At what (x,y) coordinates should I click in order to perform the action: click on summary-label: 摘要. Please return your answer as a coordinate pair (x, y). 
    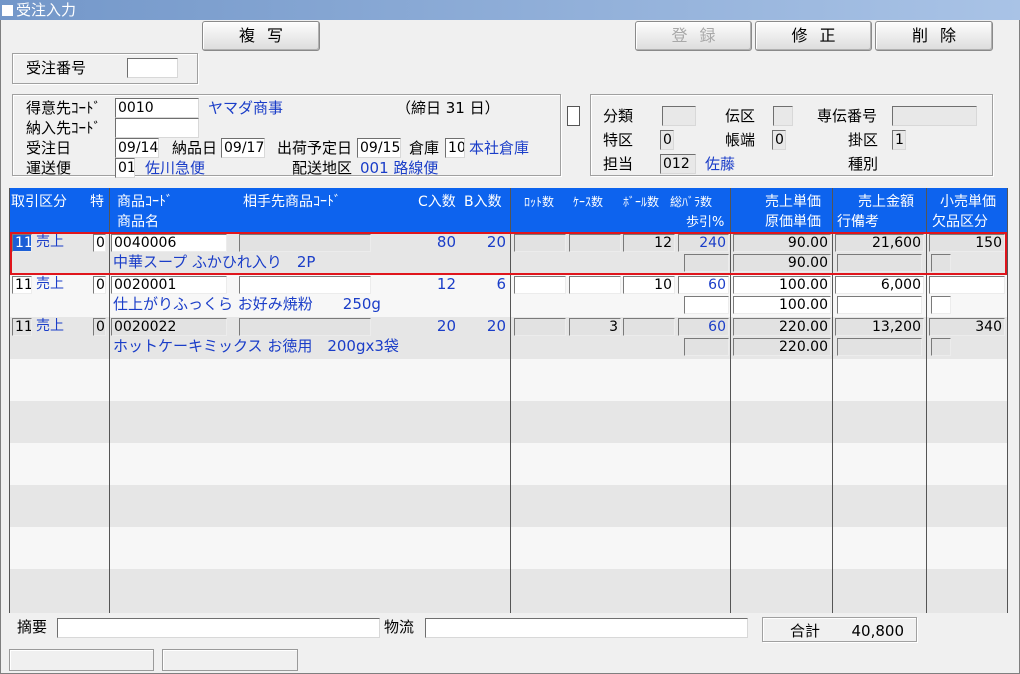
    Looking at the image, I should click on (32, 627).